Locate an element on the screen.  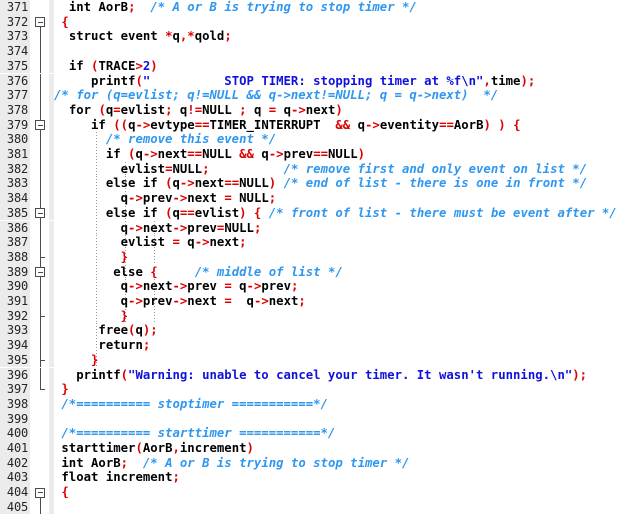
code-text: float increment; is located at coordinates (116, 477).